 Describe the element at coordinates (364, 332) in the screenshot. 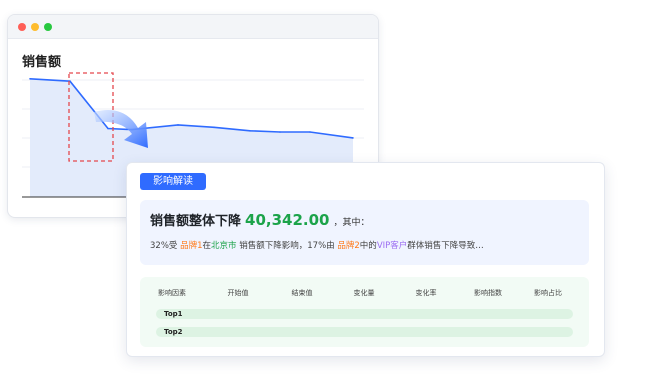

I see `table-row: Top2` at that location.